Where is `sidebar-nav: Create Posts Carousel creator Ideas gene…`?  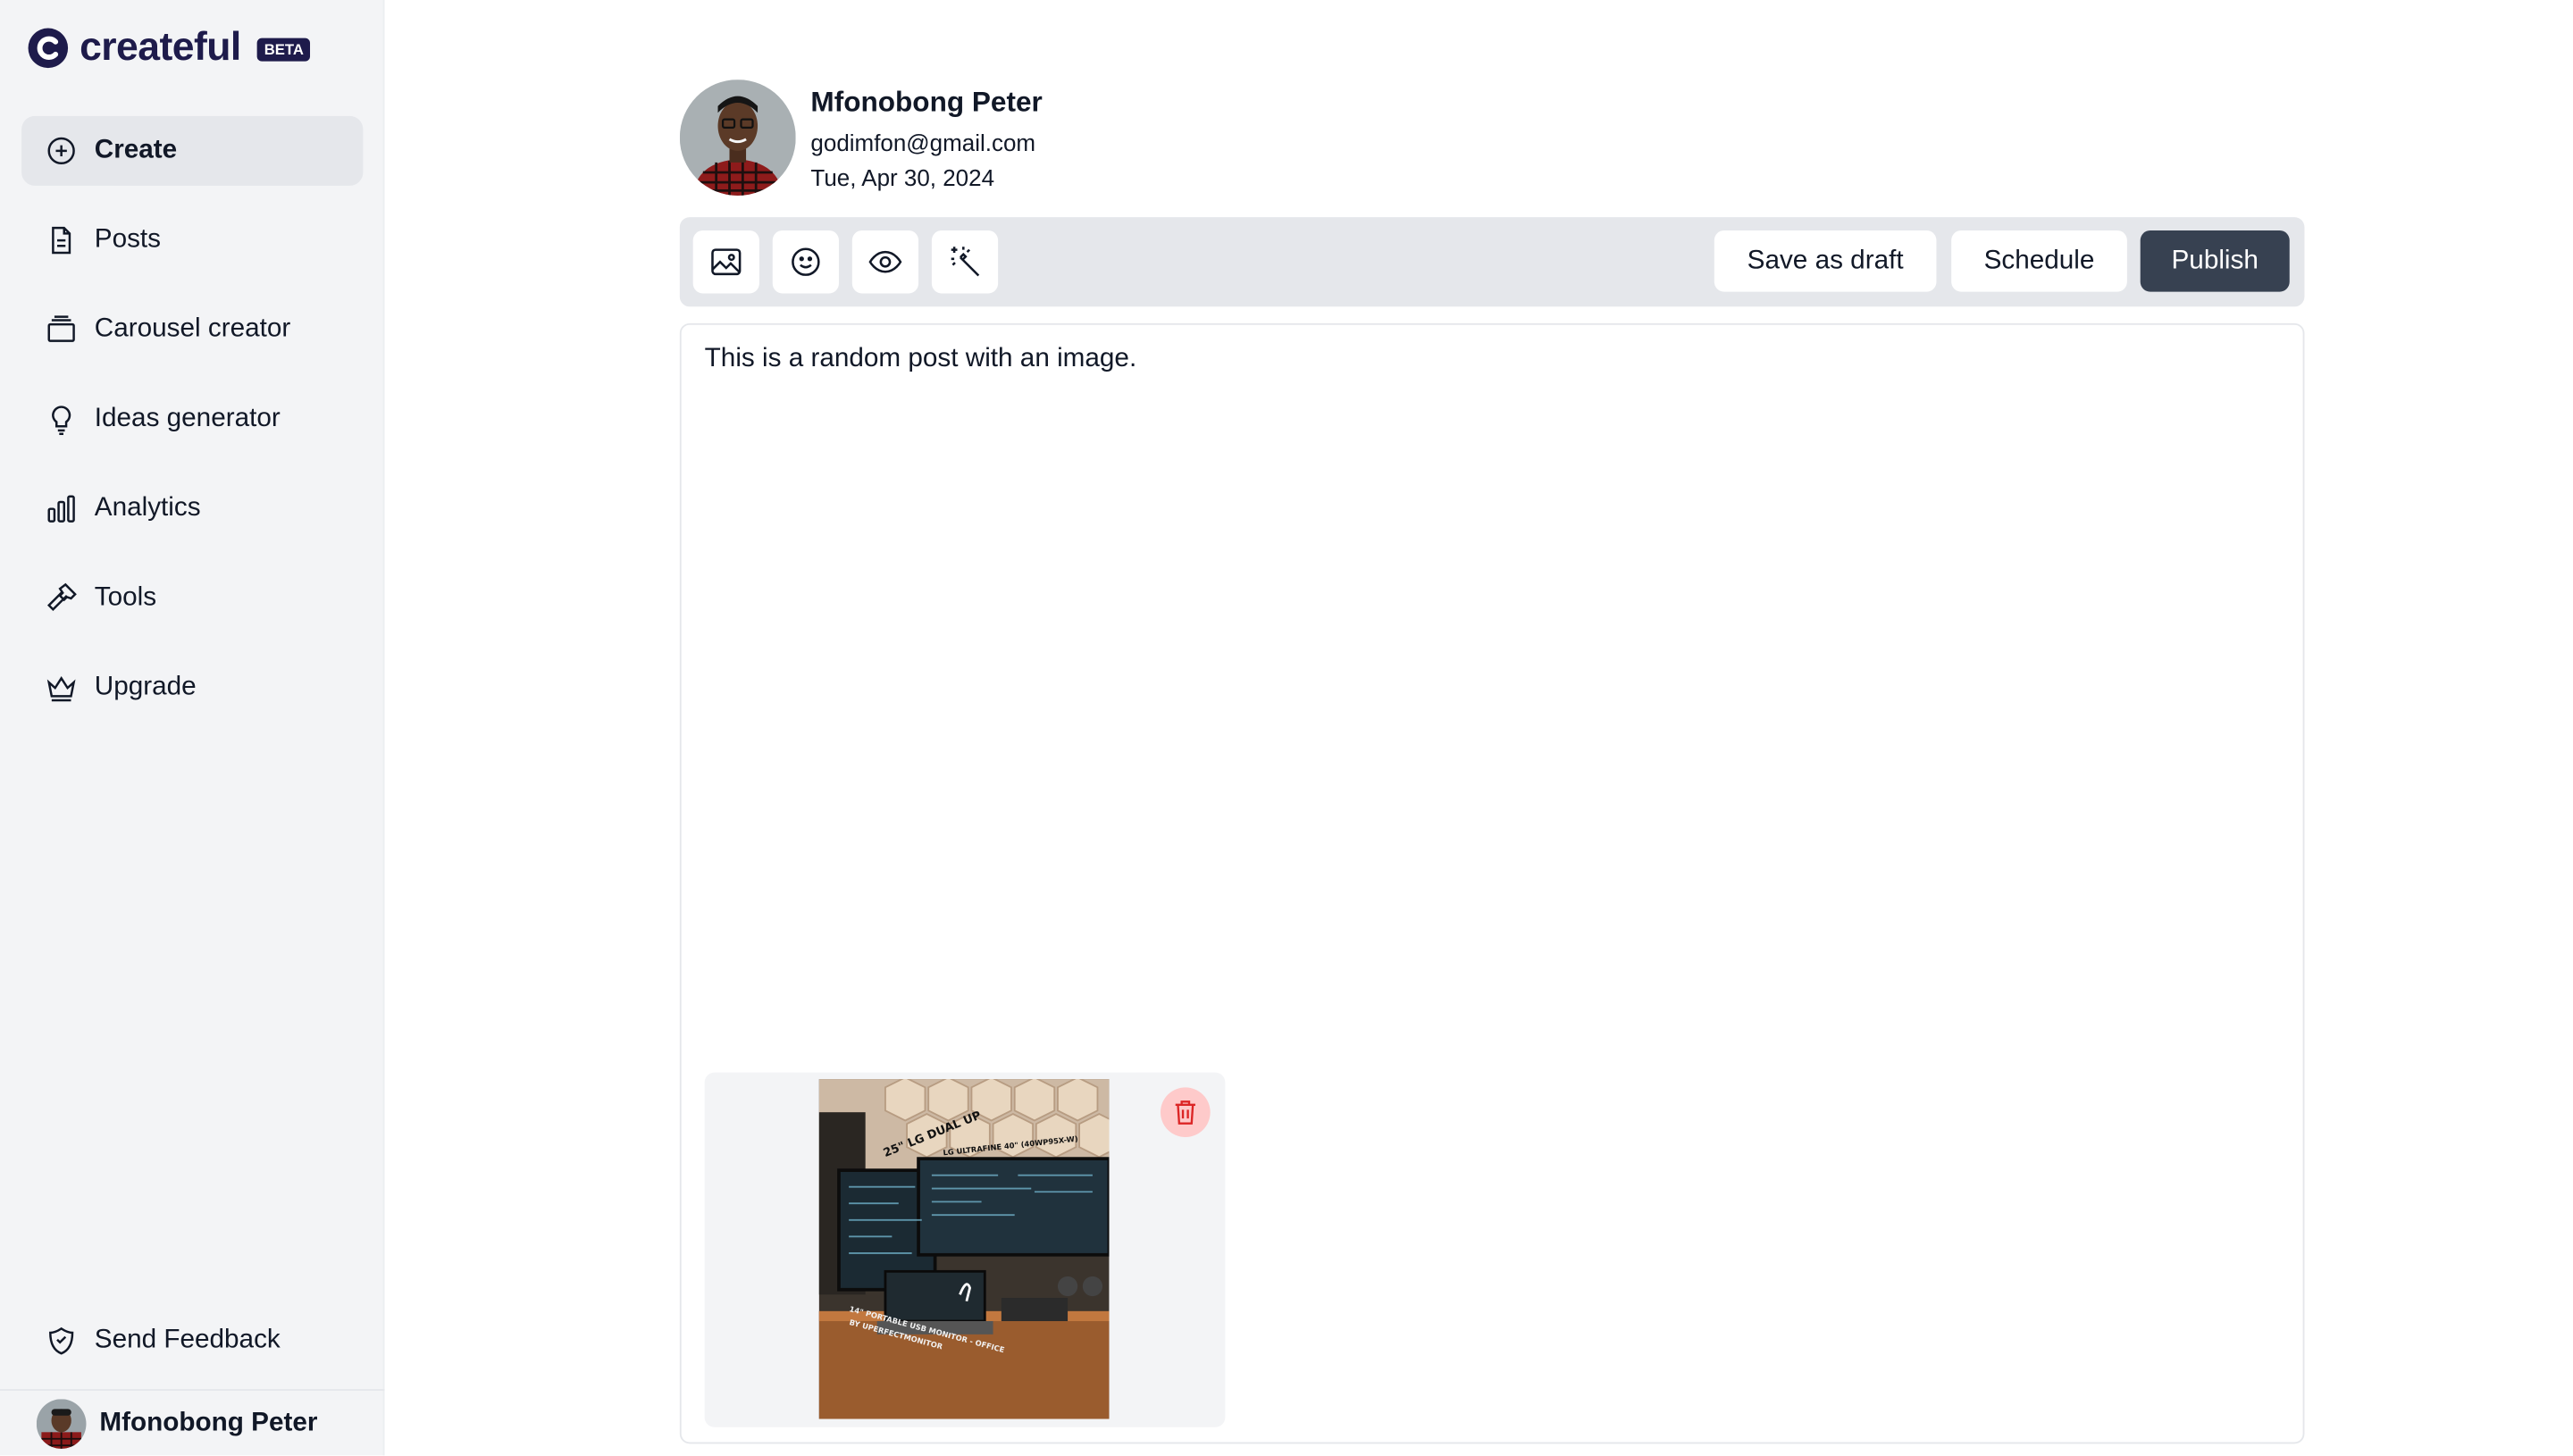 sidebar-nav: Create Posts Carousel creator Ideas gene… is located at coordinates (192, 428).